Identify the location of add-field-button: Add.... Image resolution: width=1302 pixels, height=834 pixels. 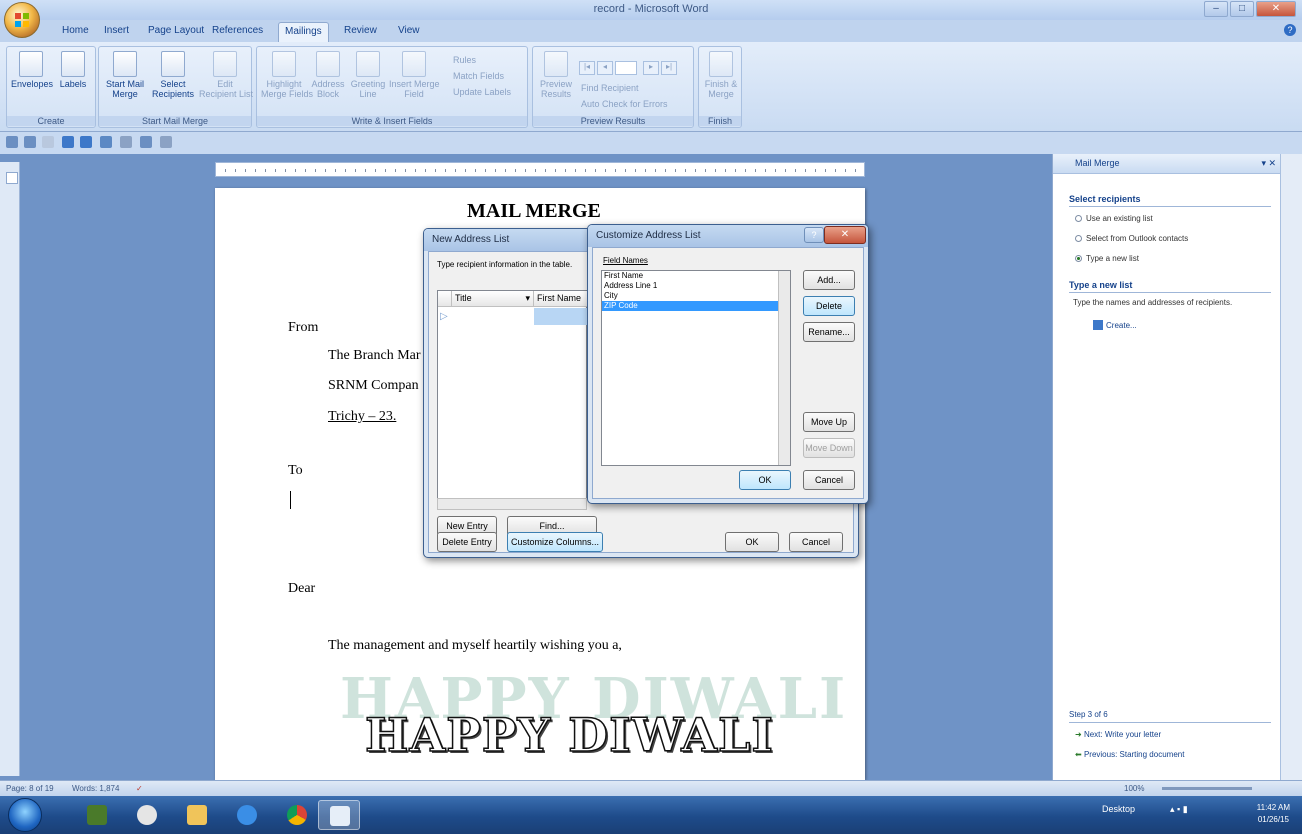
(829, 280).